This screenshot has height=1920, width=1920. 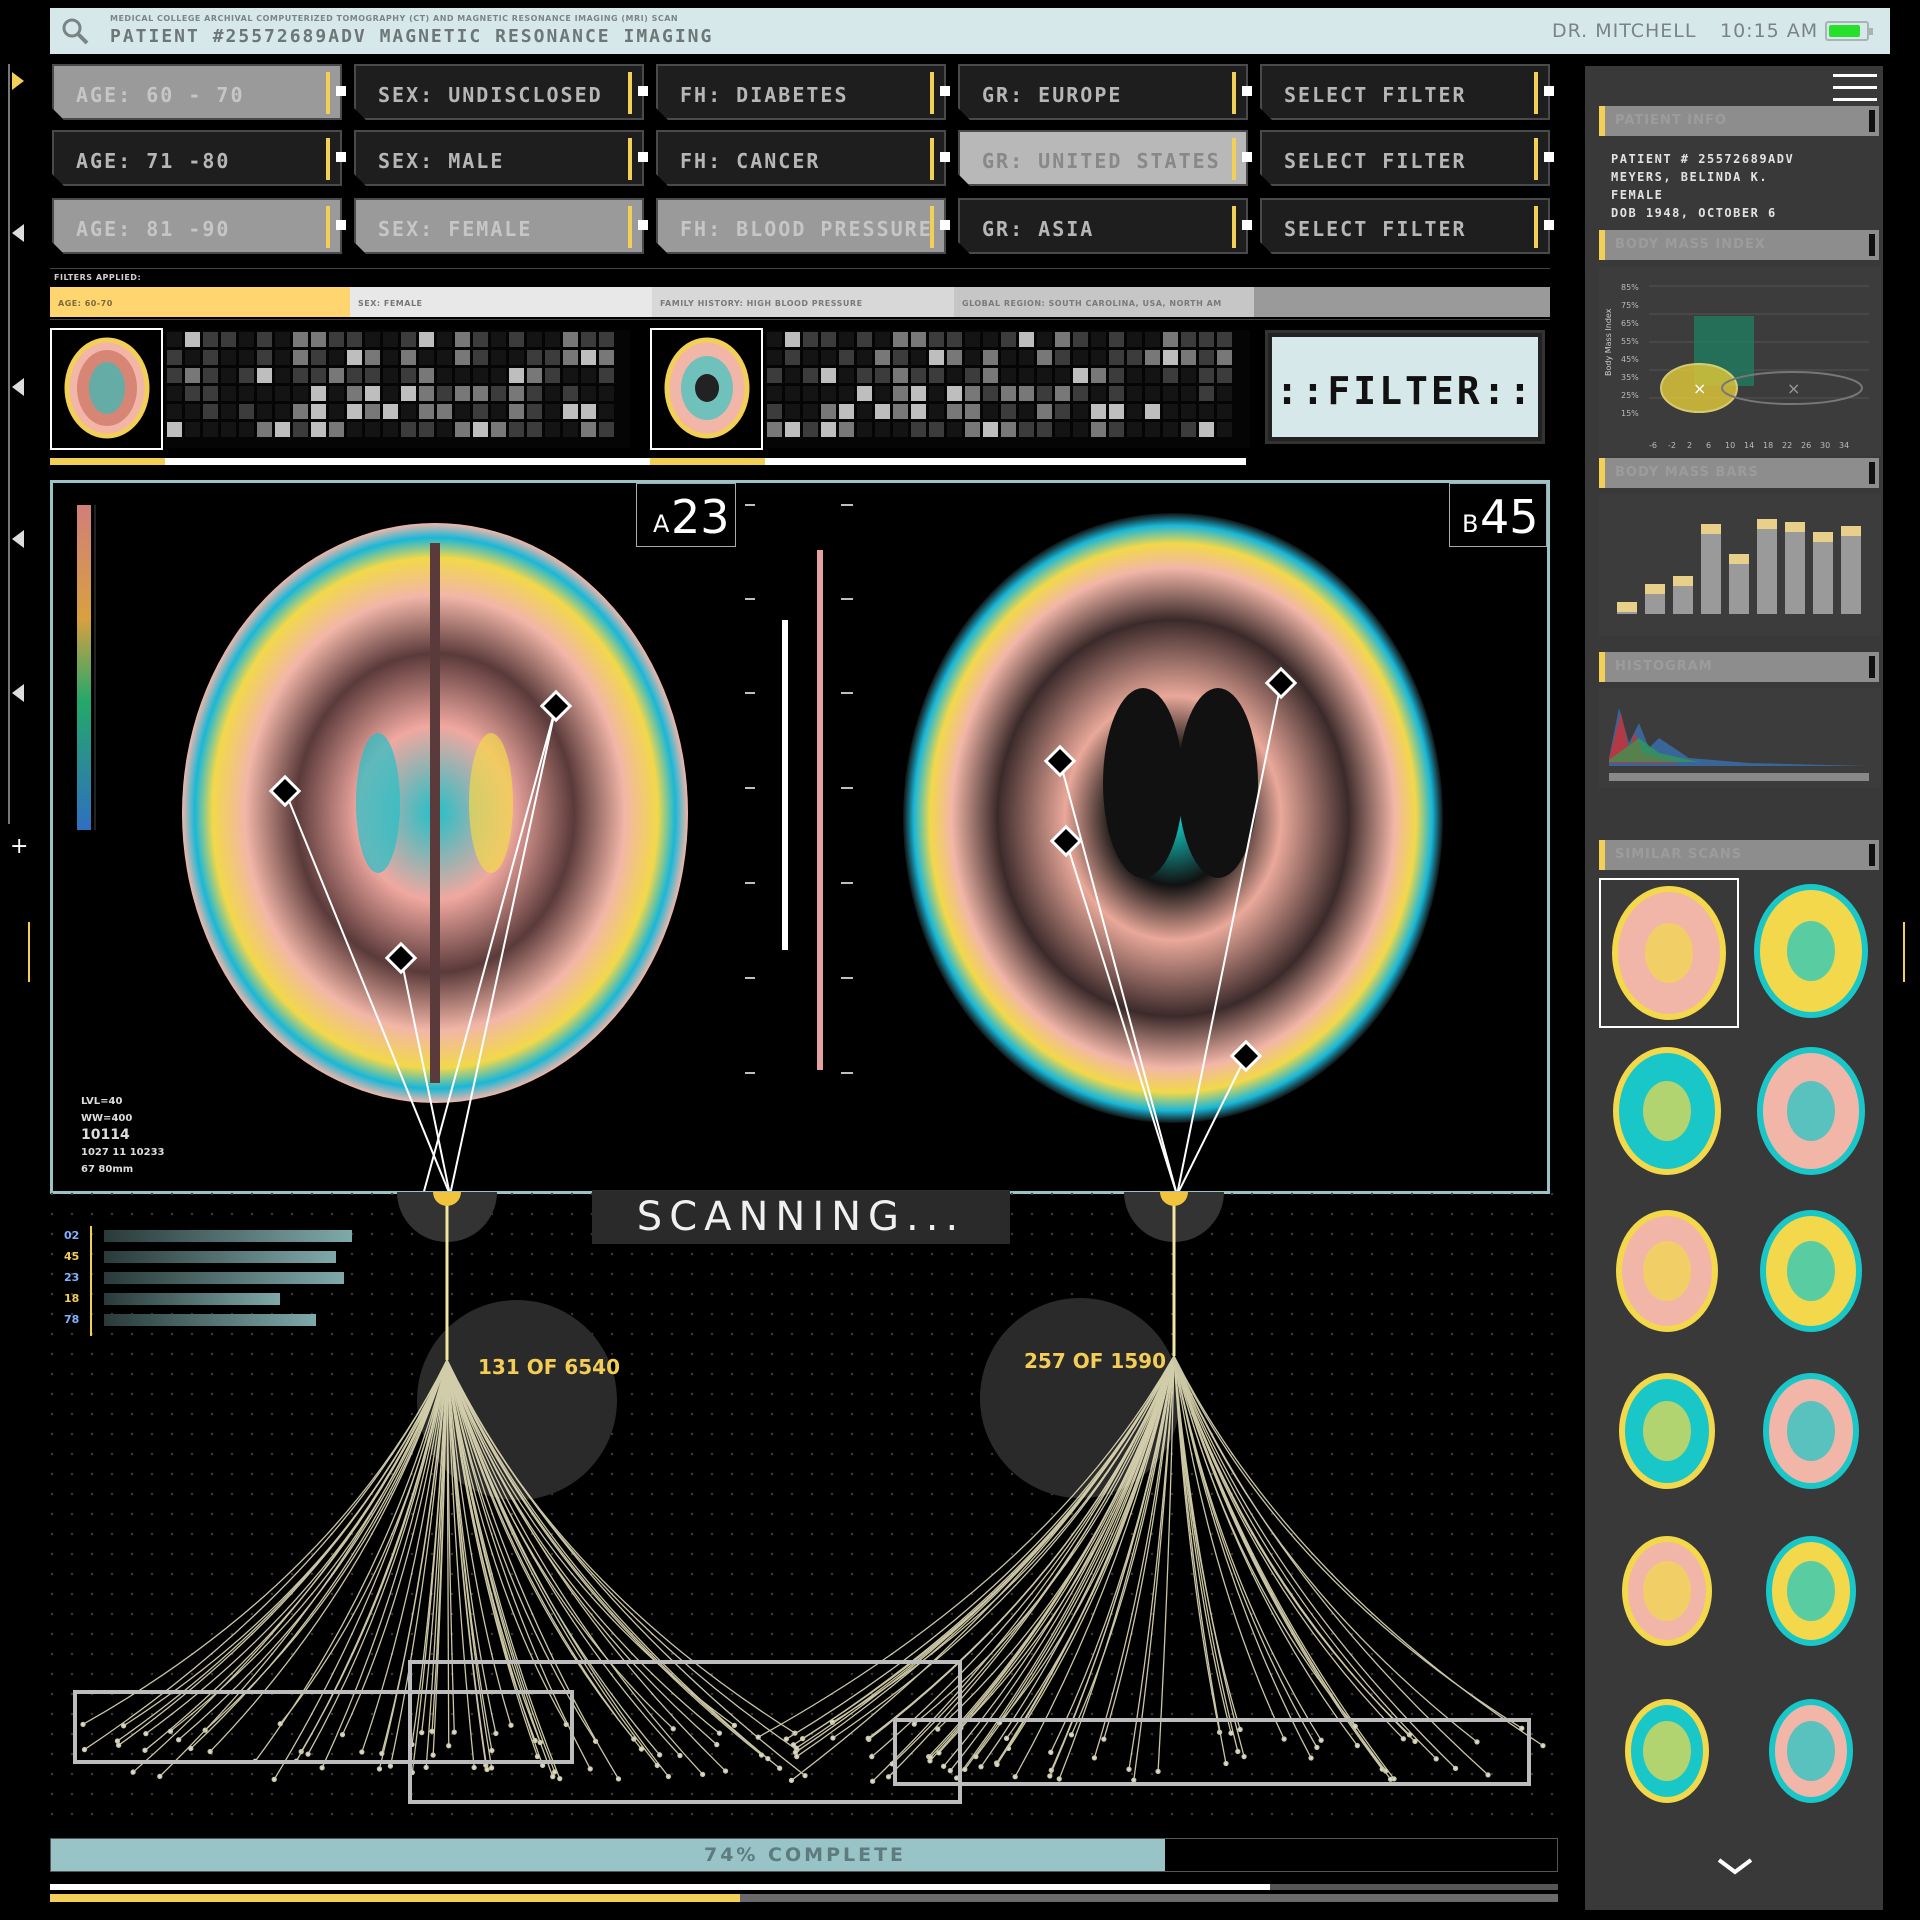 What do you see at coordinates (197, 158) in the screenshot?
I see `filter-button-age-71-80: AGE: 71 -80` at bounding box center [197, 158].